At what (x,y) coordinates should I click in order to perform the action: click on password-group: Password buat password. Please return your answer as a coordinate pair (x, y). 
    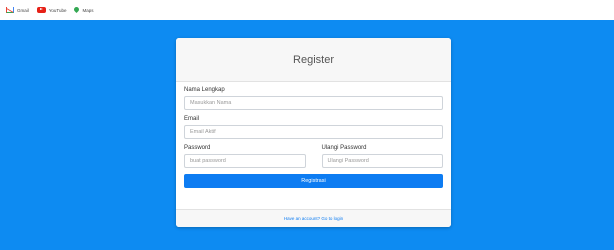
    Looking at the image, I should click on (245, 156).